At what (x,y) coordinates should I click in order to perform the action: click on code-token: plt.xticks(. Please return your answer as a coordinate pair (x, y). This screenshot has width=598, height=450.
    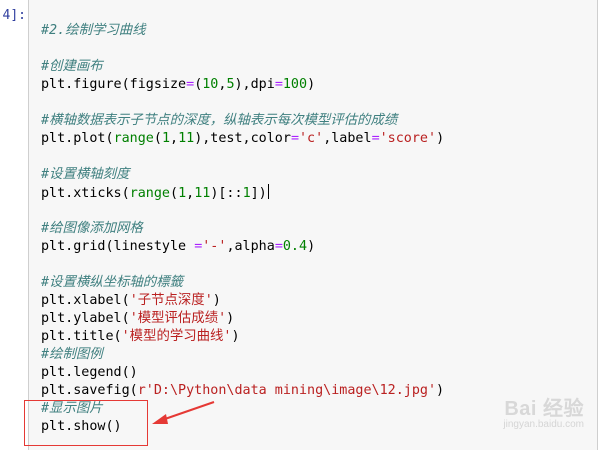
    Looking at the image, I should click on (85, 193).